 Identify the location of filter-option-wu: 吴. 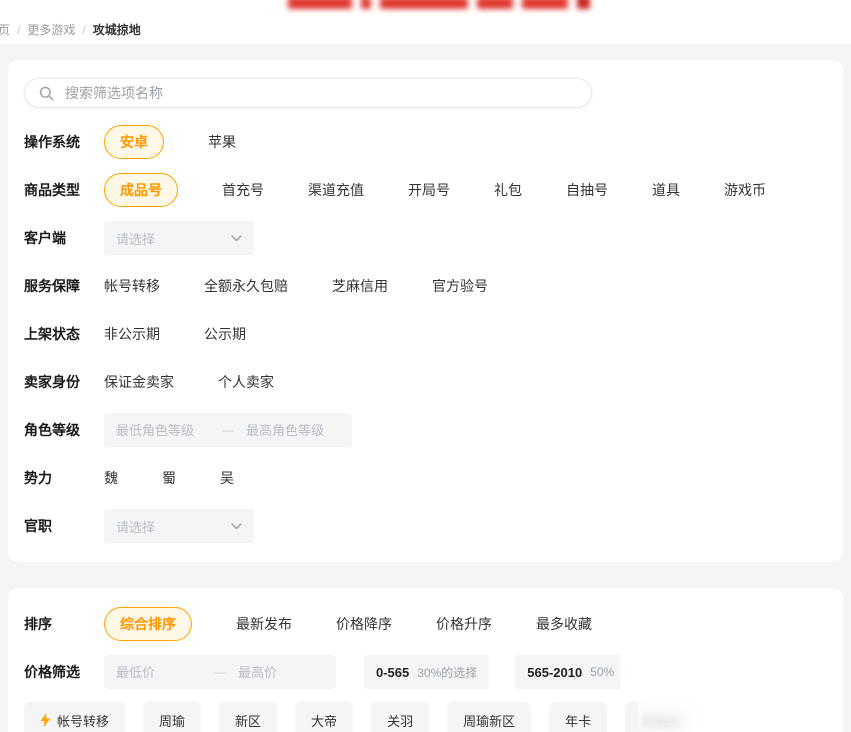
(227, 478).